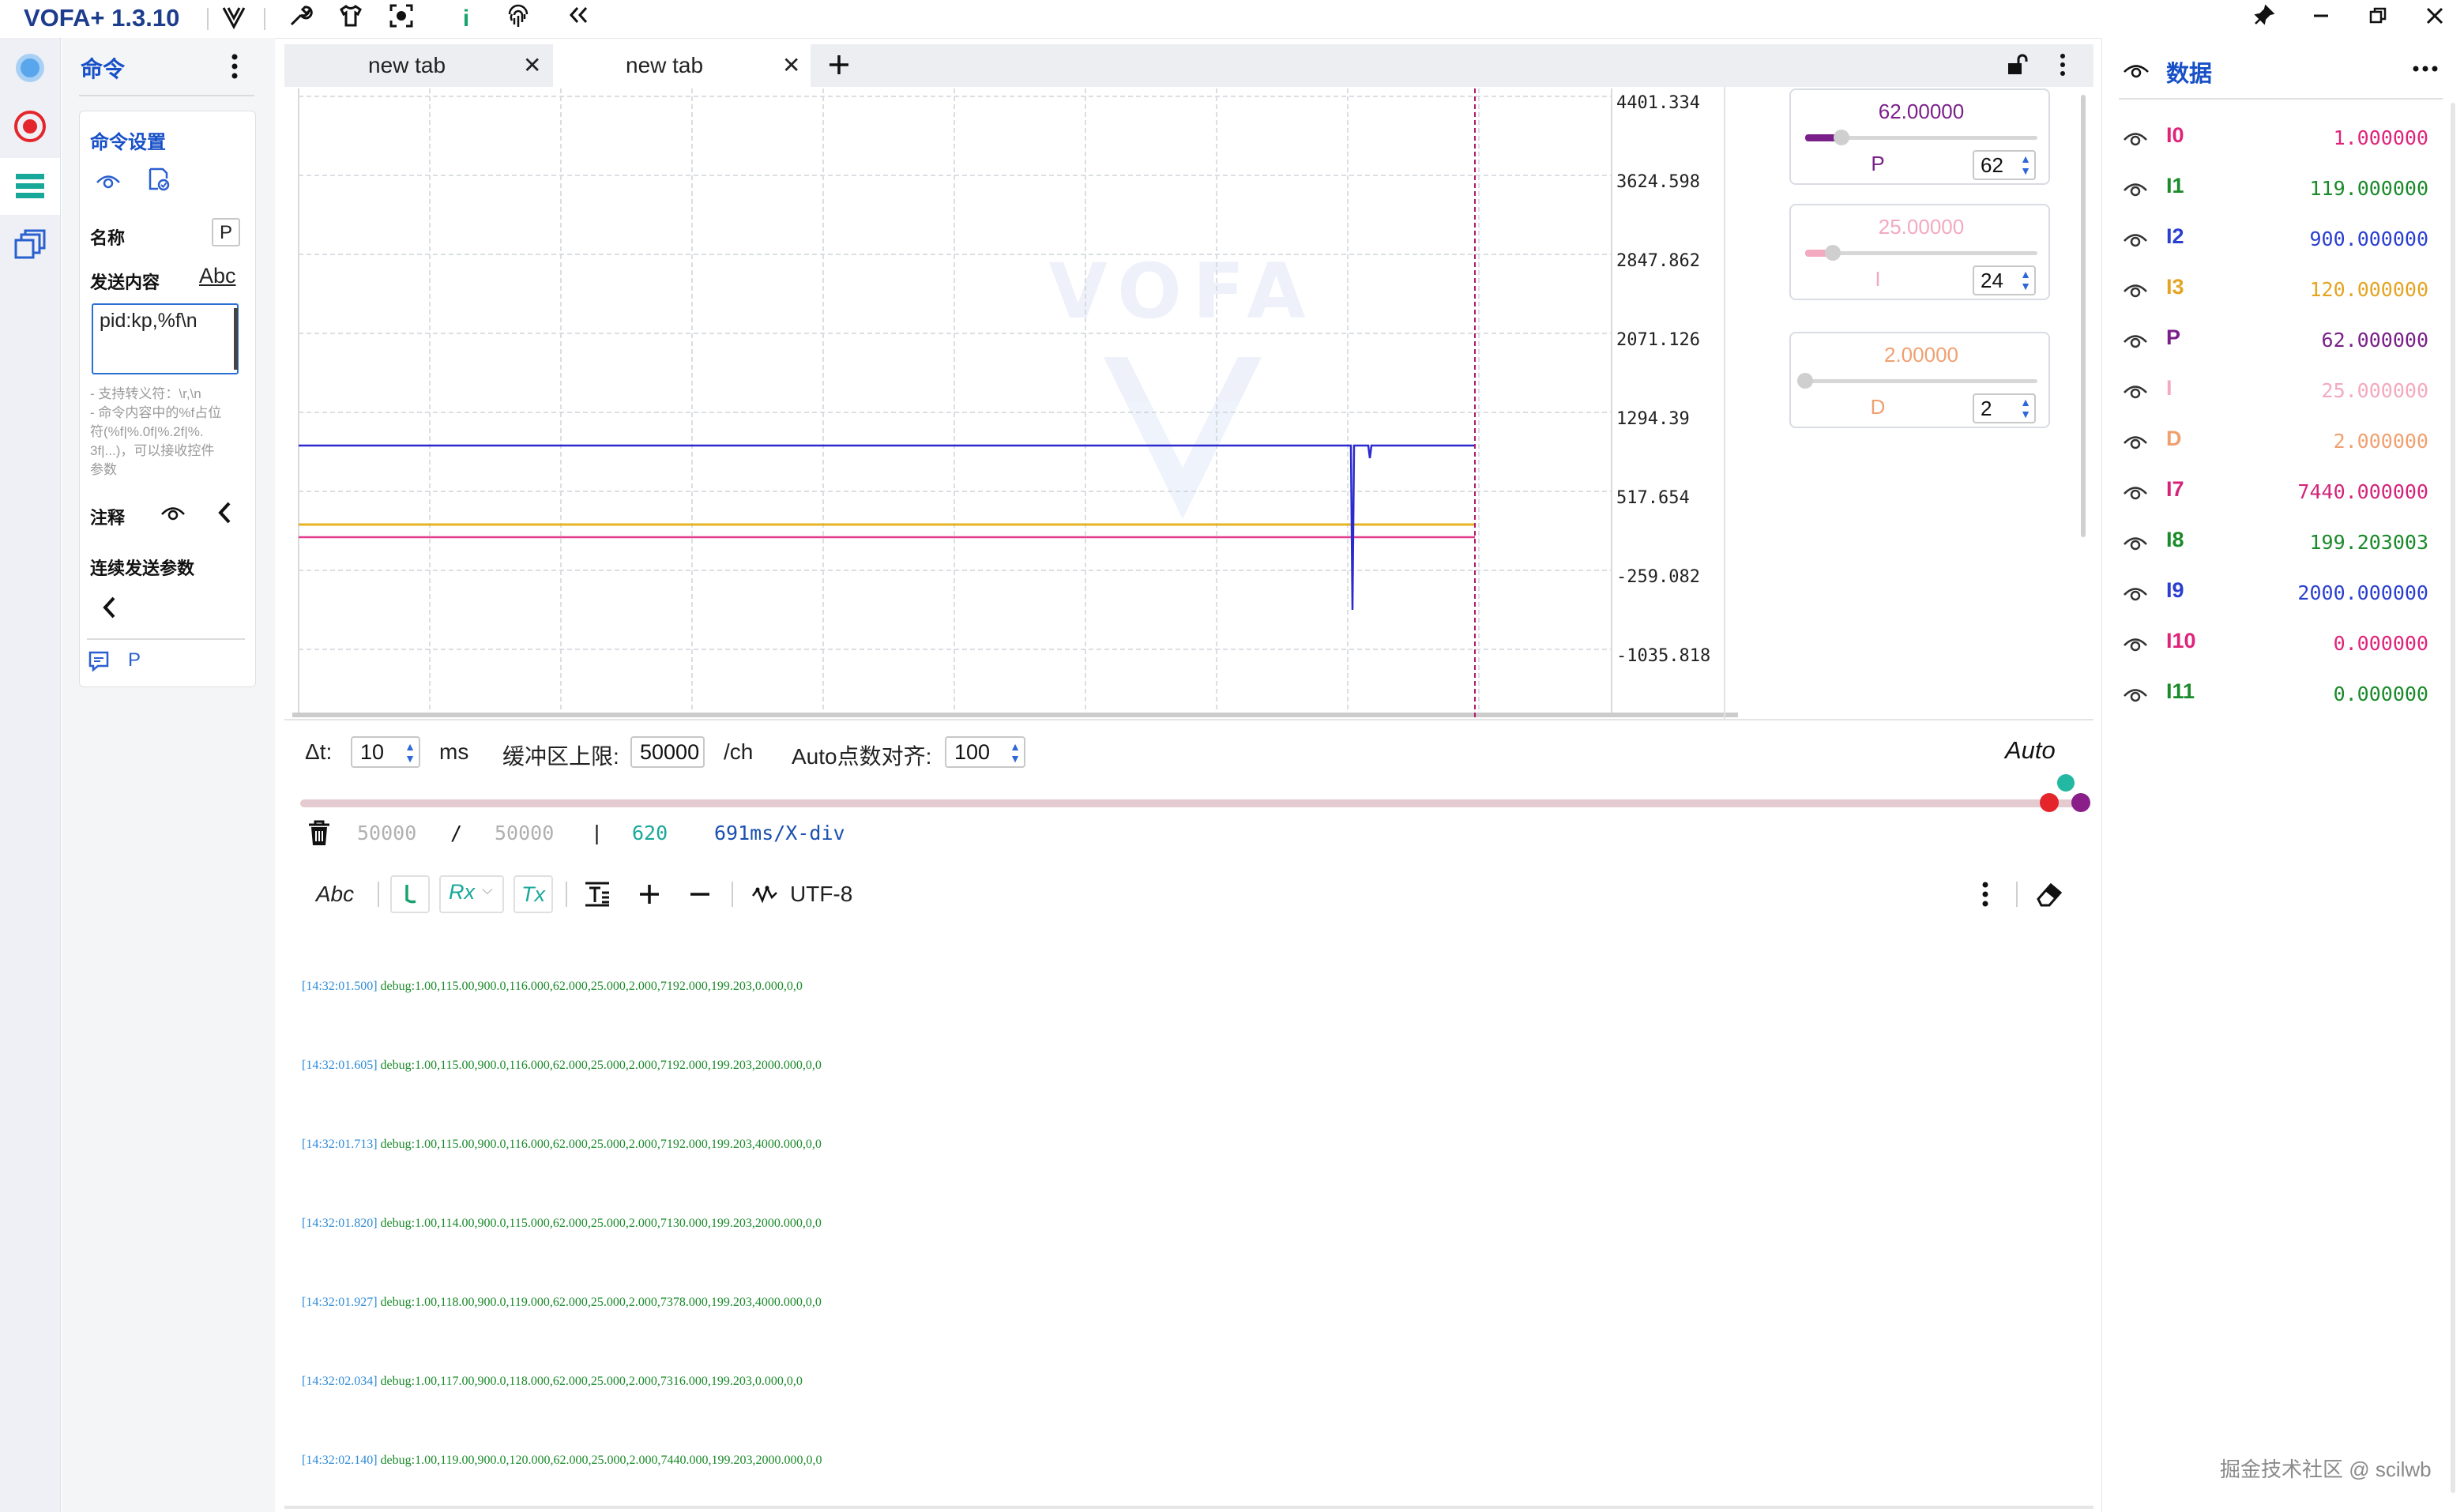 The height and width of the screenshot is (1512, 2464). Describe the element at coordinates (2004, 408) in the screenshot. I see `slider-spinbox: 2 ▲ ▼` at that location.